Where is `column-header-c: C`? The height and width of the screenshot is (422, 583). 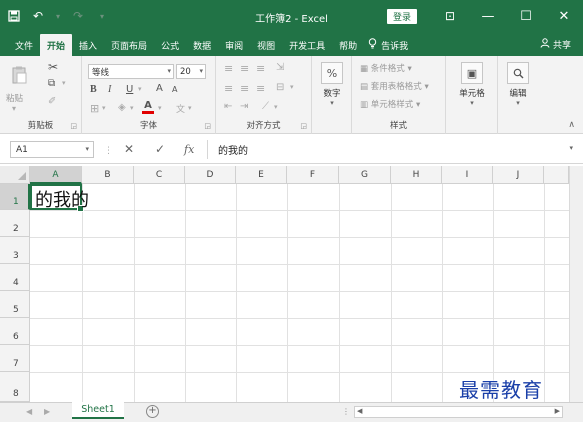 column-header-c: C is located at coordinates (159, 175).